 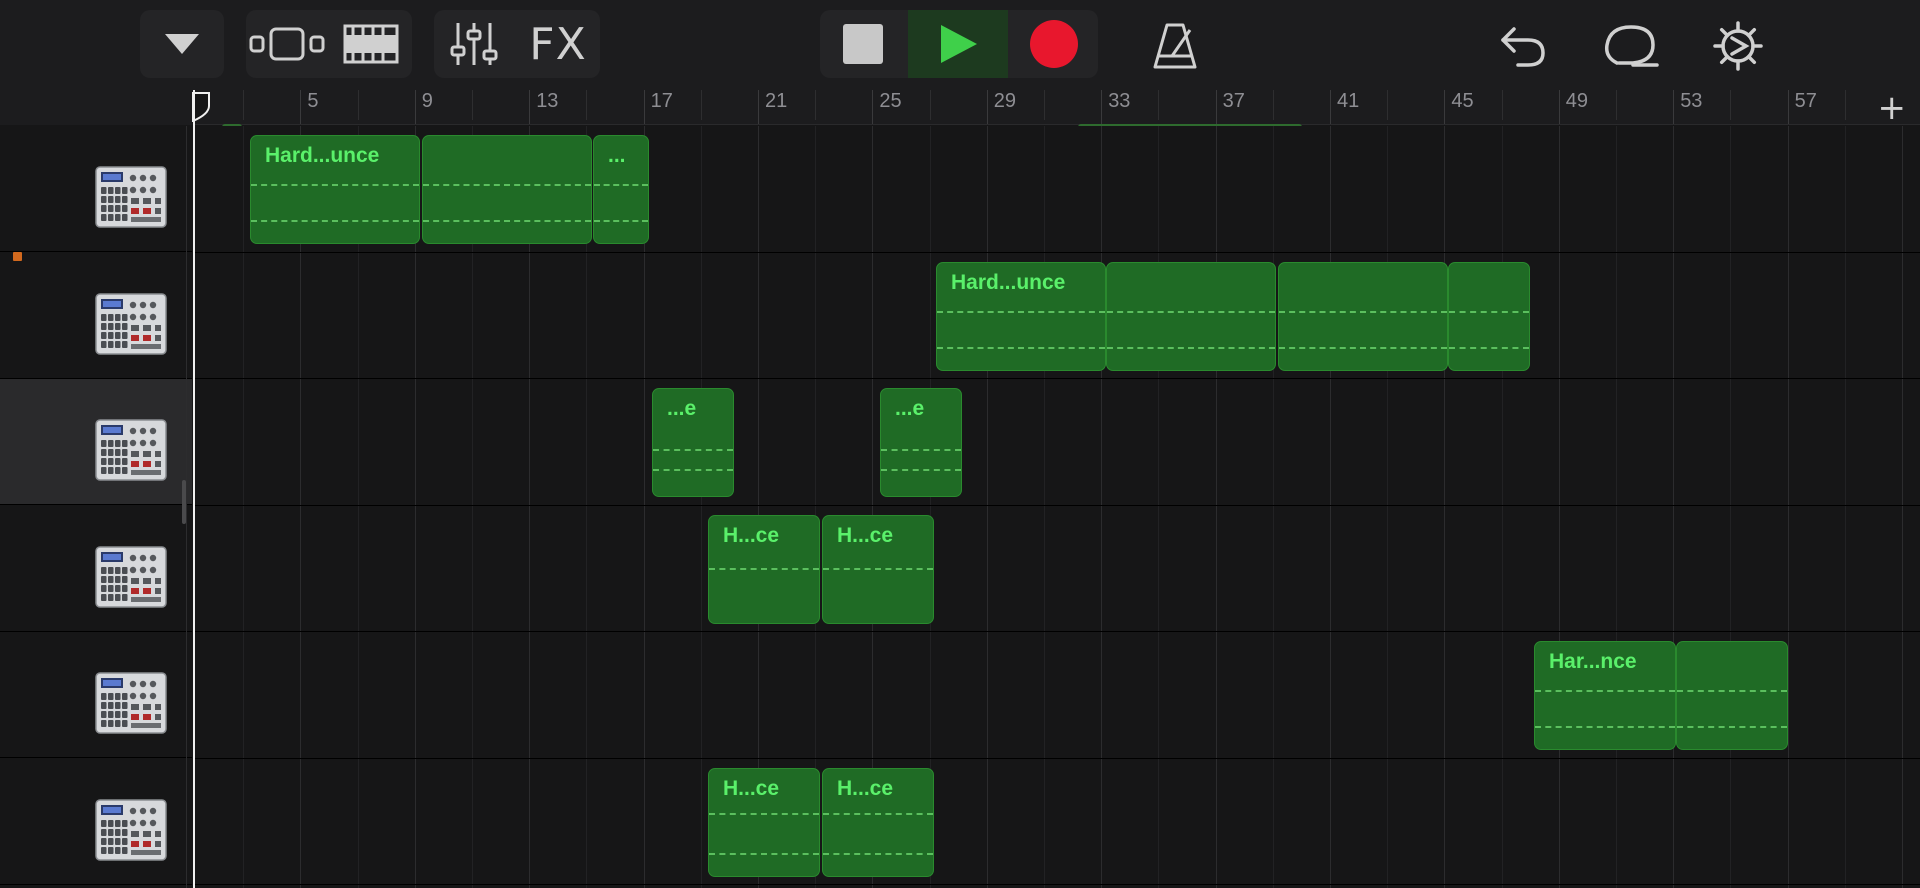 I want to click on play-icon, so click(x=959, y=44).